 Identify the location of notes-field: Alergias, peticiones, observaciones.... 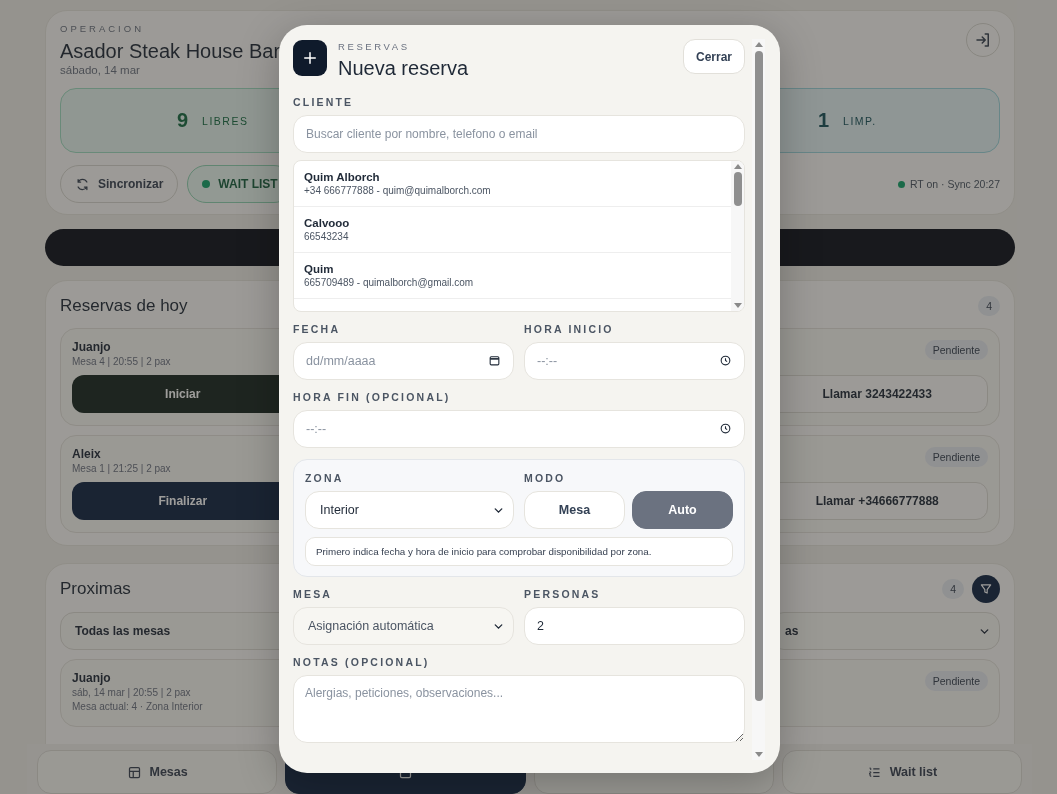
(519, 709).